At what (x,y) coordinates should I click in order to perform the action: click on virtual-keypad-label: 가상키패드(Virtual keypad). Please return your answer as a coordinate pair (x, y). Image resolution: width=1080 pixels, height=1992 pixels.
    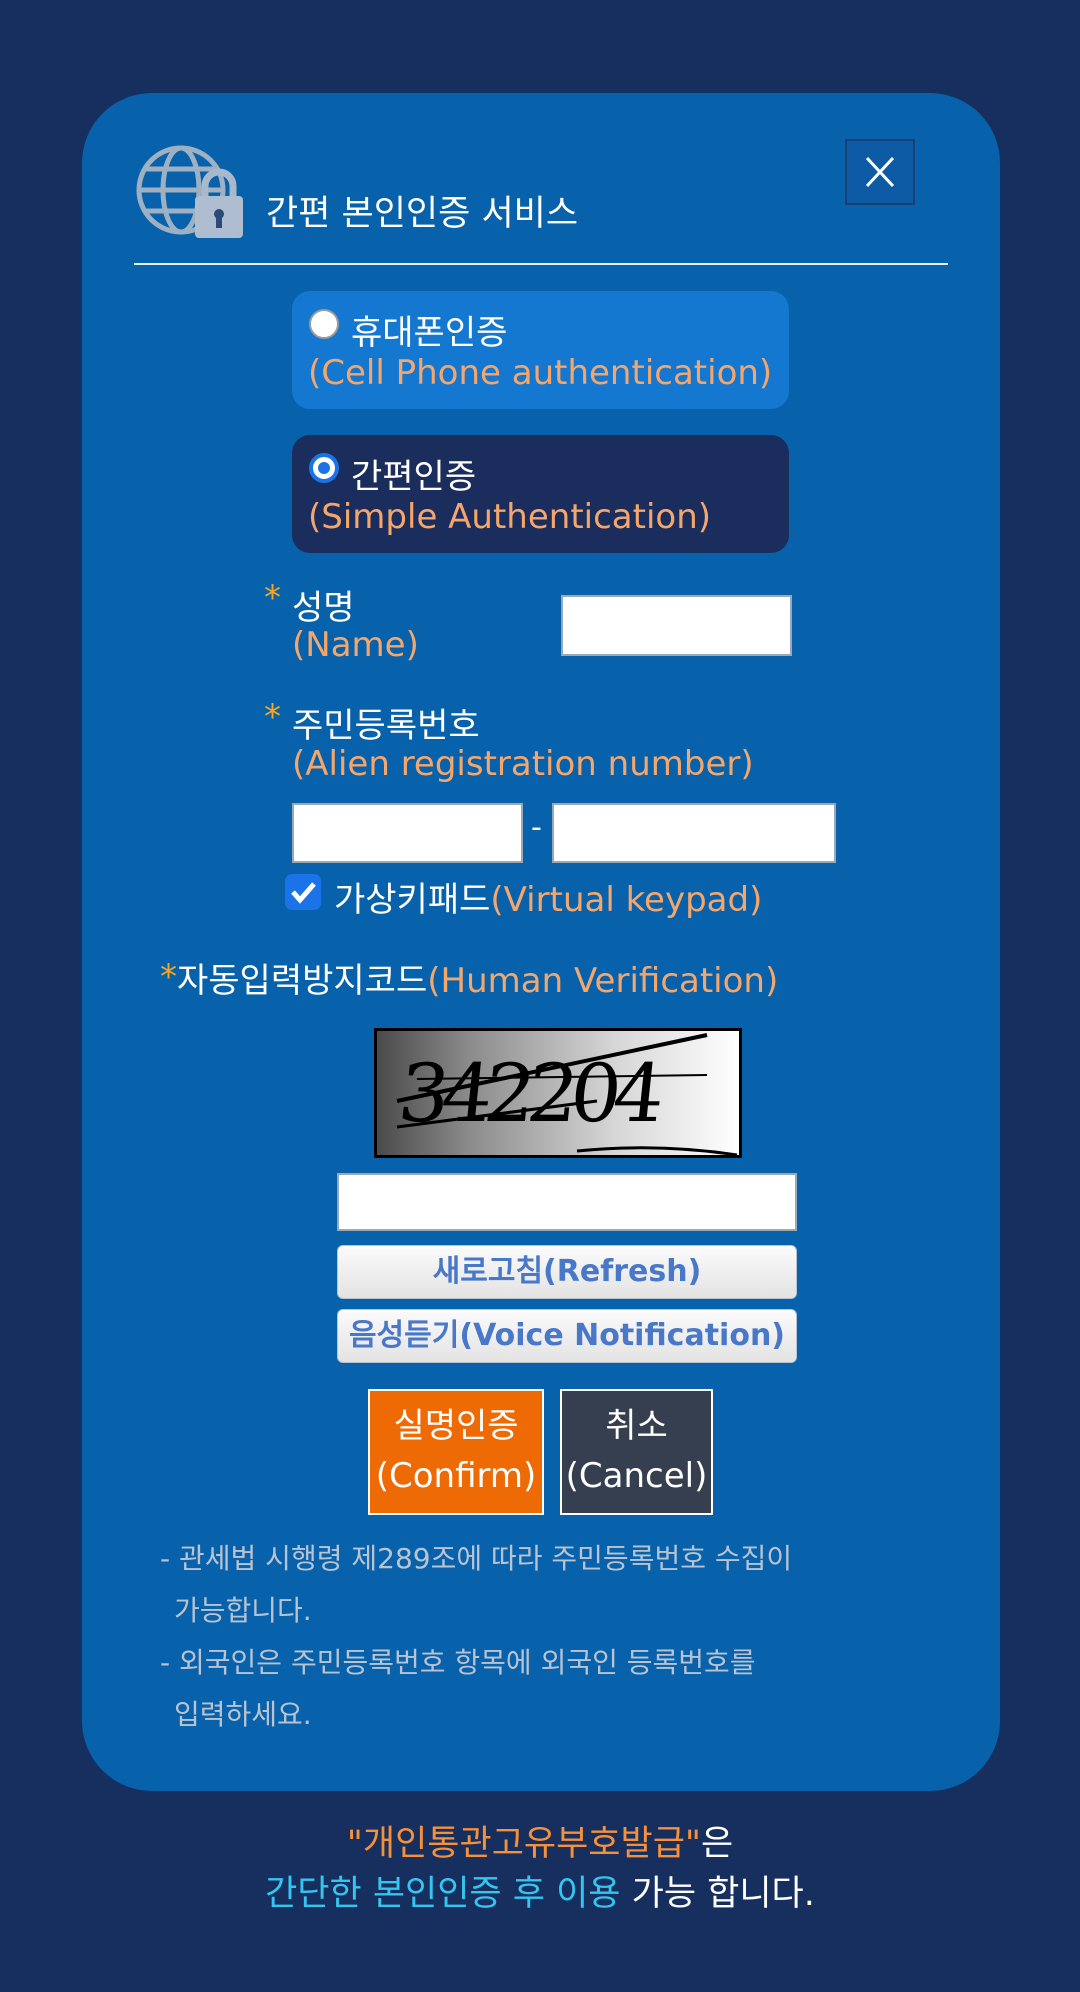
    Looking at the image, I should click on (548, 896).